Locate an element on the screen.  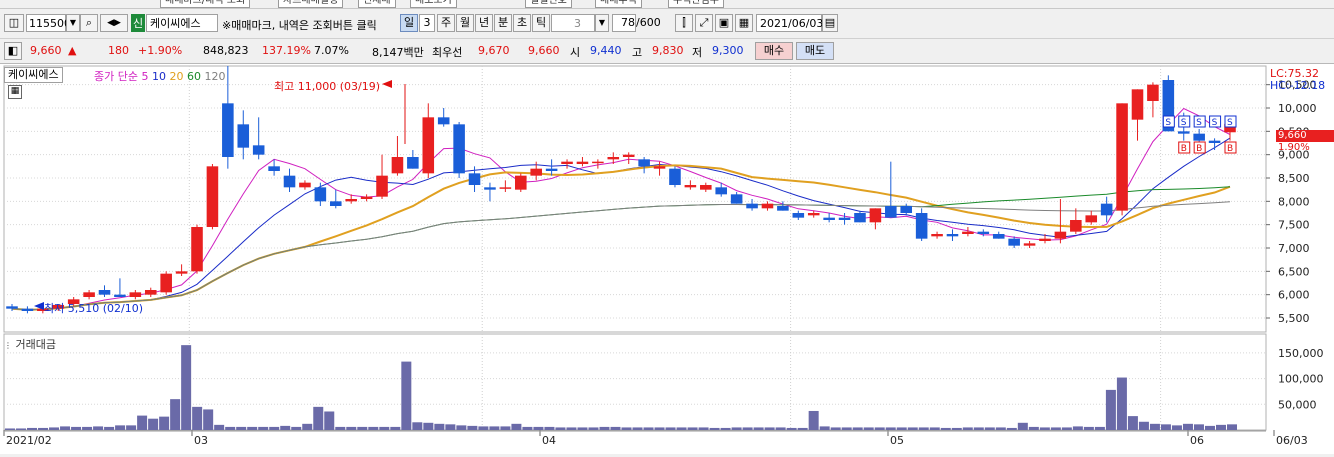
open-label: 시 is located at coordinates (575, 52).